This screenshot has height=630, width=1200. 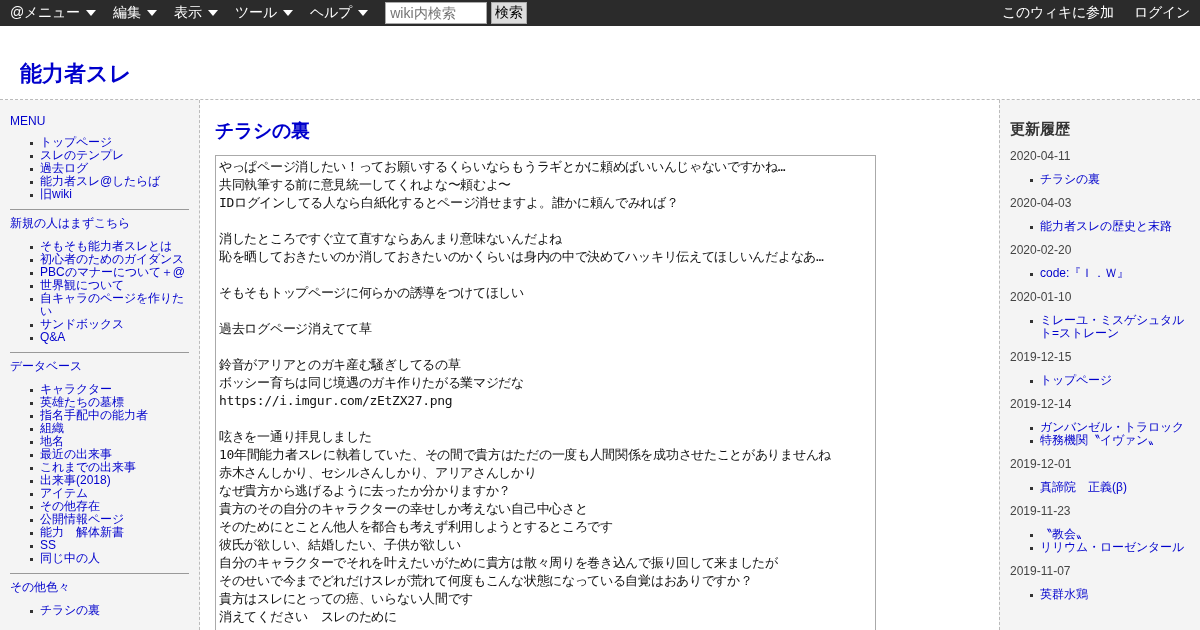 I want to click on text-line: 貴方はスレにとっての癌、いらない人間です, so click(x=346, y=599).